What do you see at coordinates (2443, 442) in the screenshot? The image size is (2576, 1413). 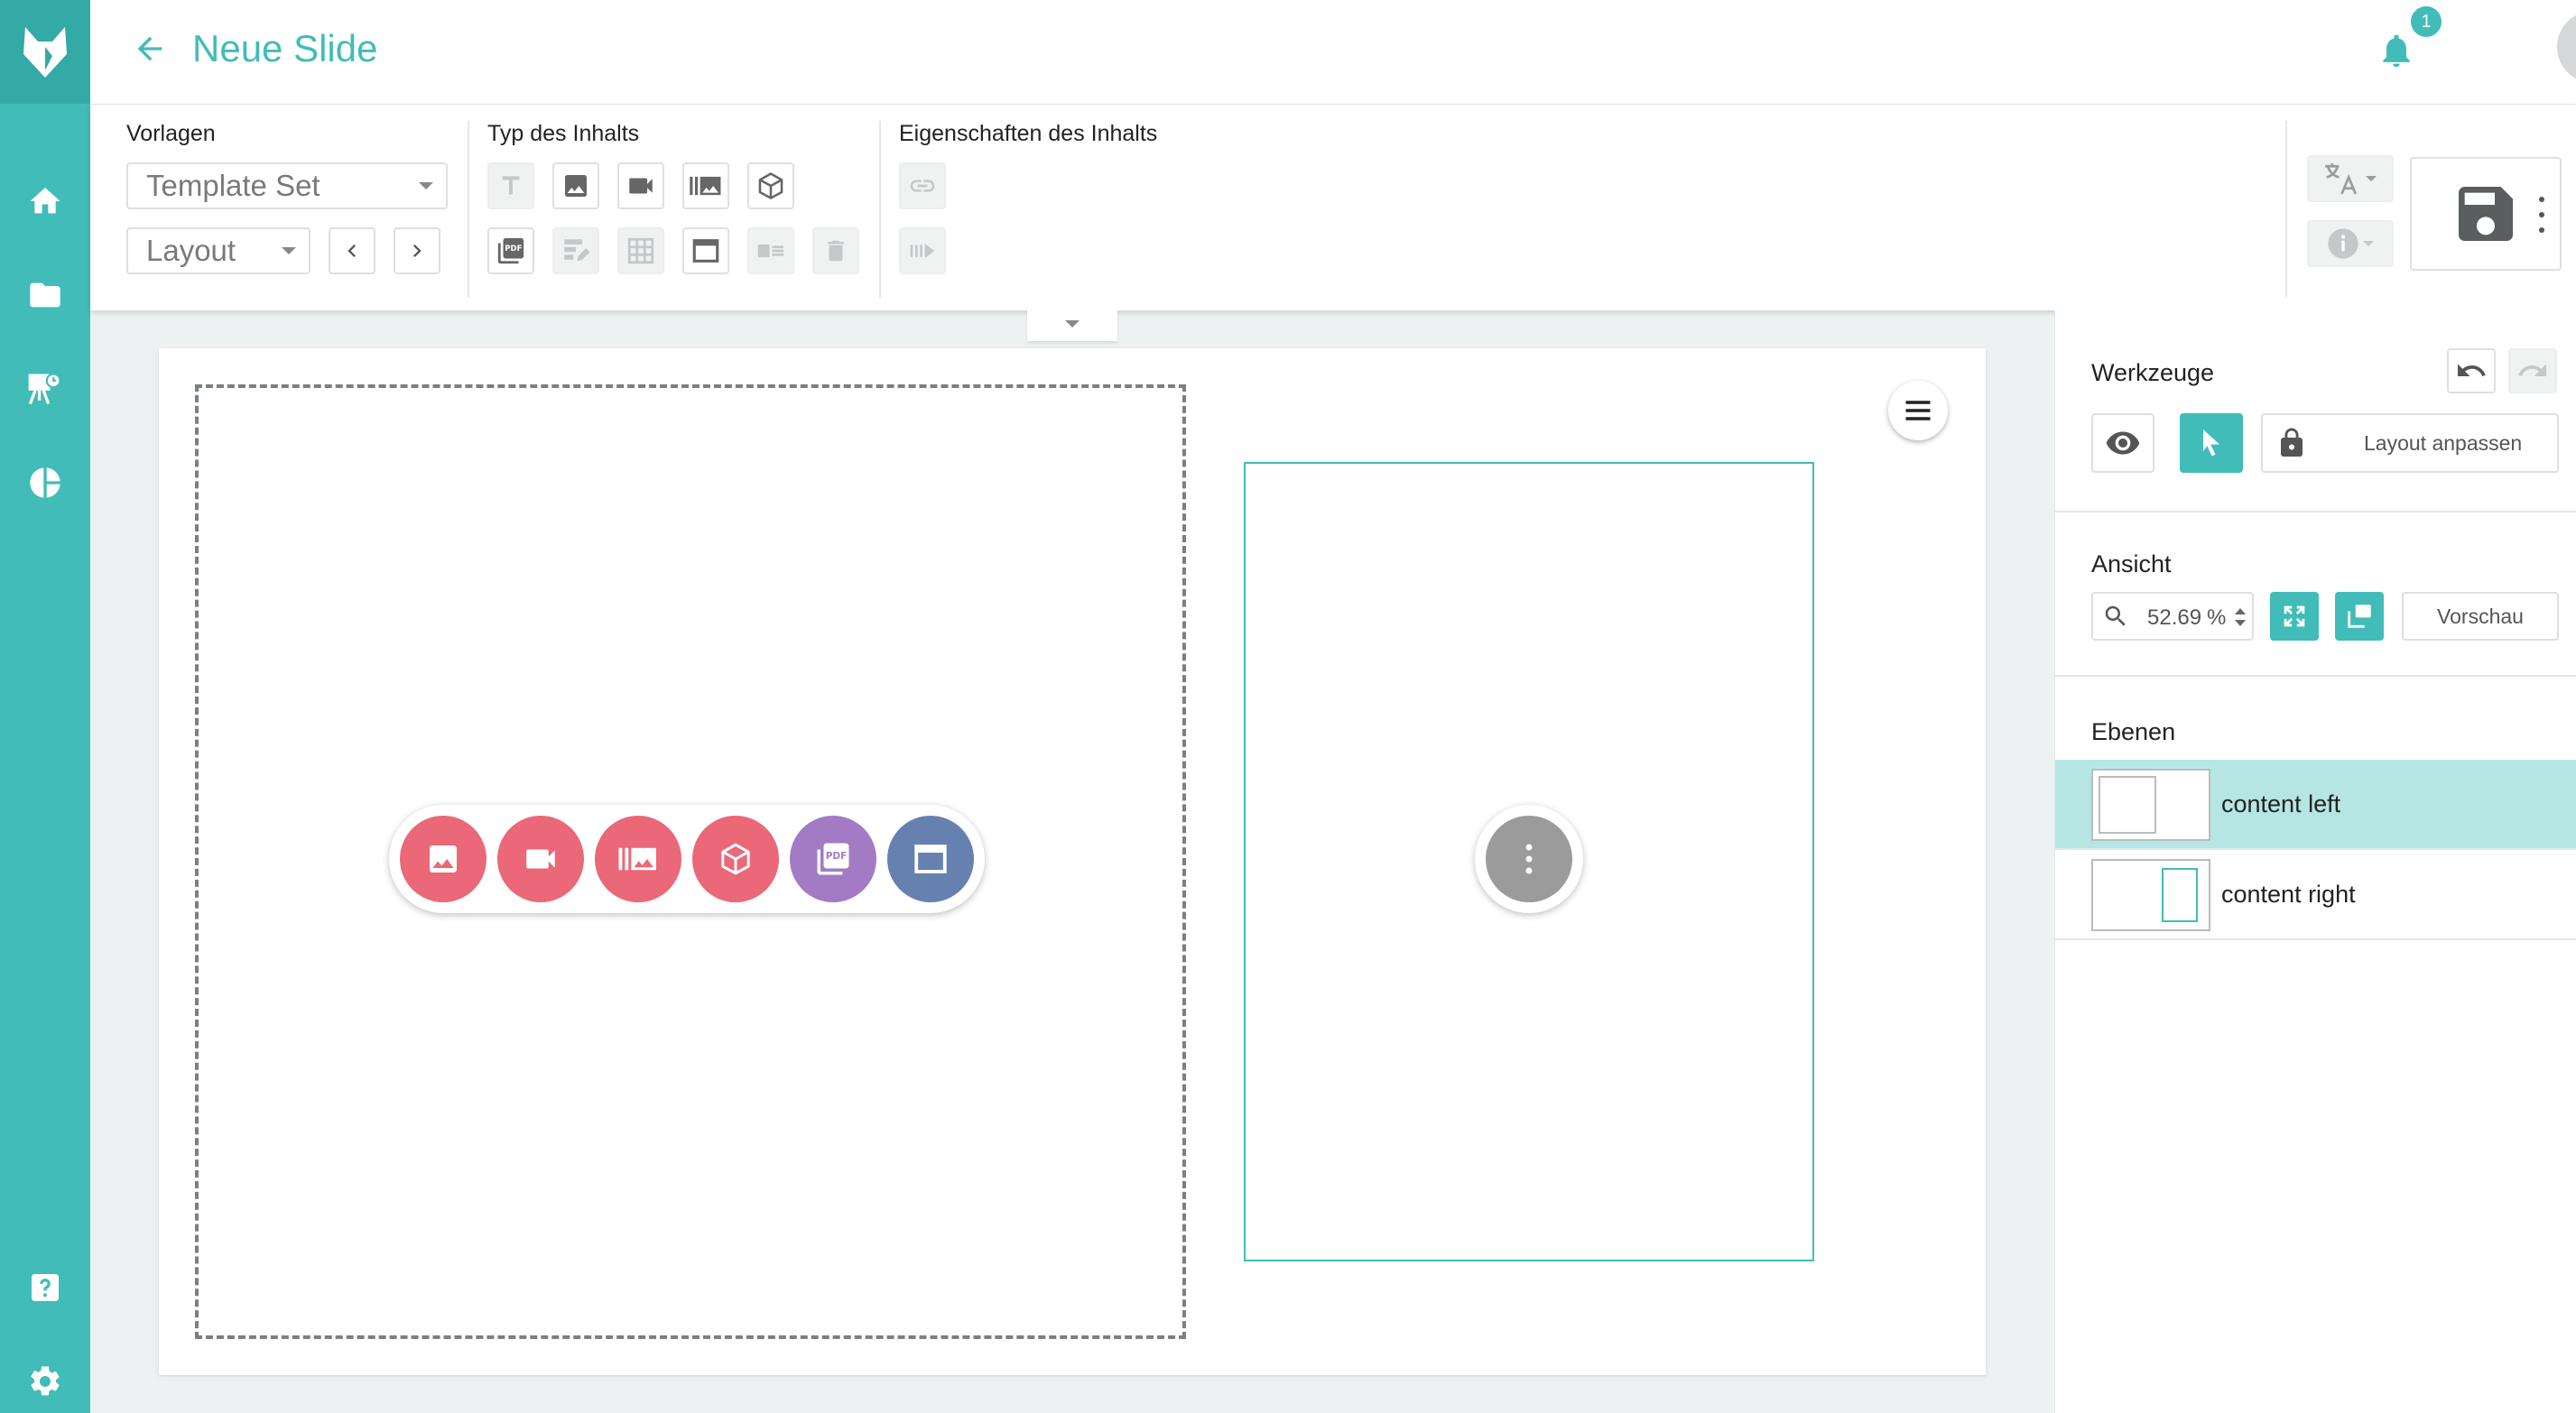 I see `layout-anpassen-label: Layout anpassen` at bounding box center [2443, 442].